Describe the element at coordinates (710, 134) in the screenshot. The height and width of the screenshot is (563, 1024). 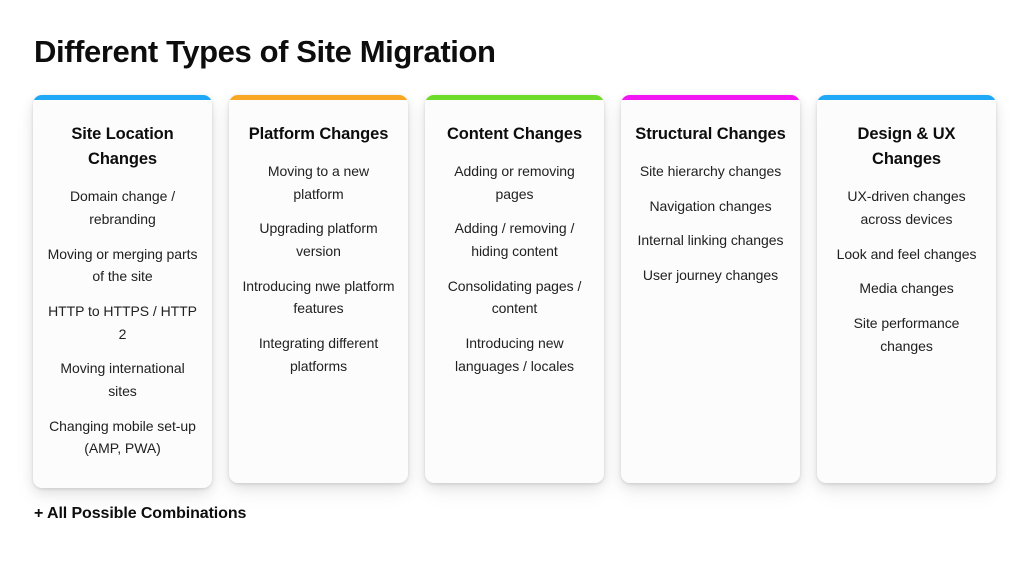
I see `card-title-structural-changes: Structural Changes` at that location.